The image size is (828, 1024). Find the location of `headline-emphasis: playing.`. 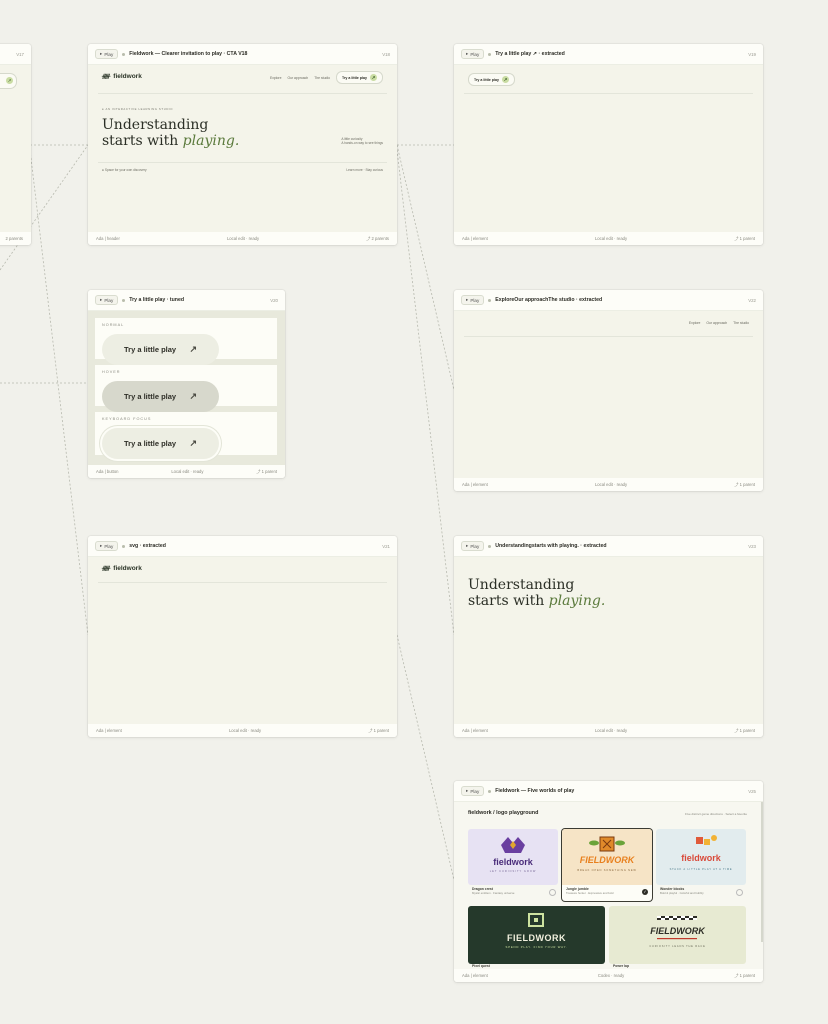

headline-emphasis: playing. is located at coordinates (211, 141).